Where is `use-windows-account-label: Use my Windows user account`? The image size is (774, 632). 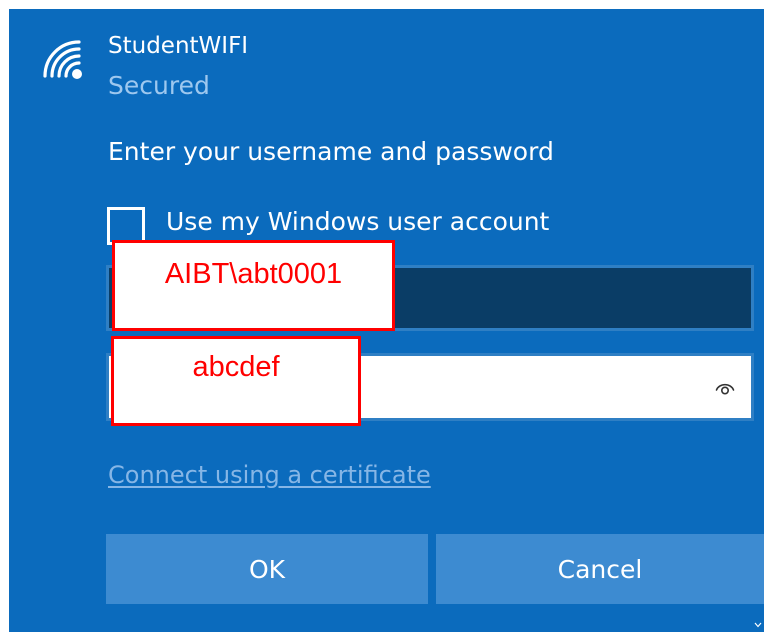 use-windows-account-label: Use my Windows user account is located at coordinates (358, 221).